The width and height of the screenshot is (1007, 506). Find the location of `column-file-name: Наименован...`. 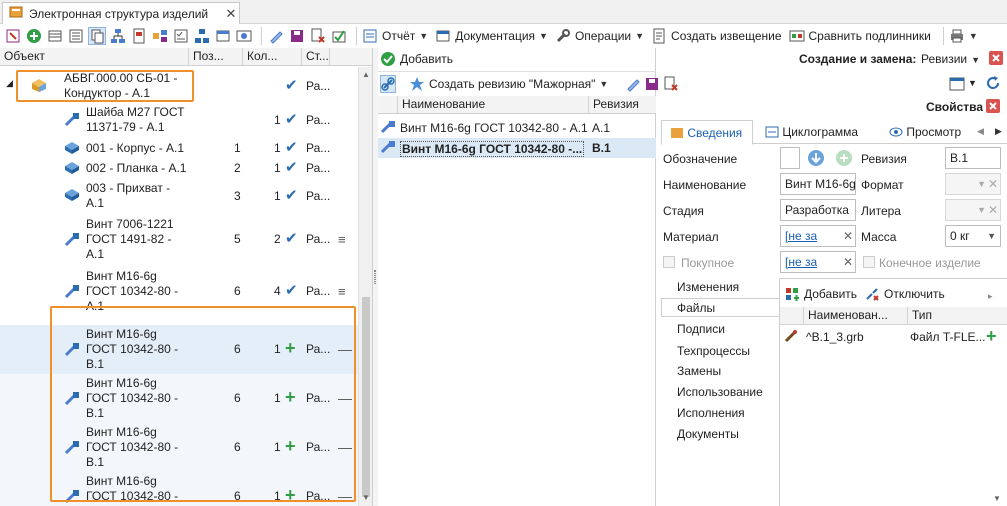

column-file-name: Наименован... is located at coordinates (856, 315).